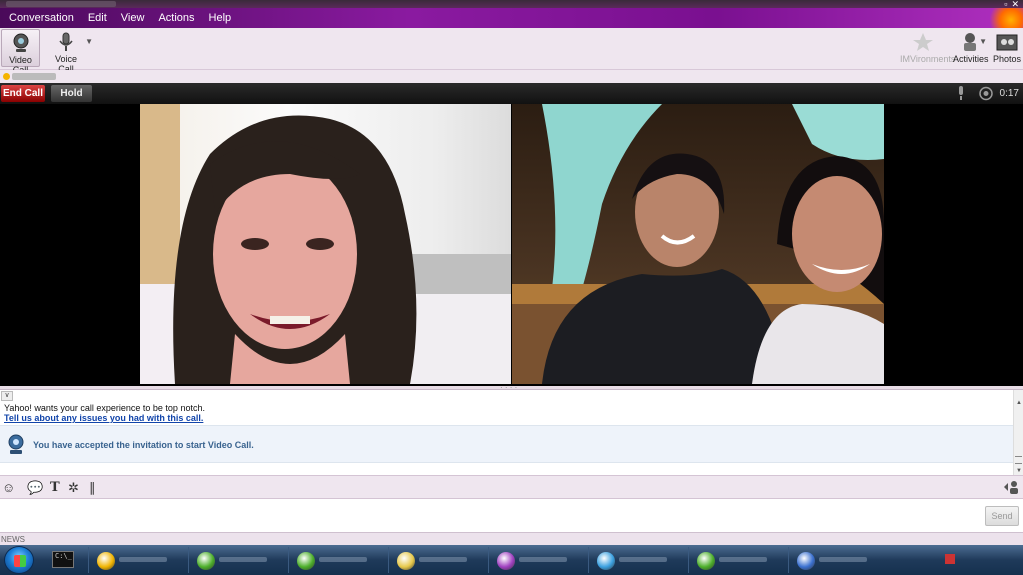 The image size is (1023, 575). What do you see at coordinates (7, 396) in the screenshot?
I see `collapse-toggle: ∨` at bounding box center [7, 396].